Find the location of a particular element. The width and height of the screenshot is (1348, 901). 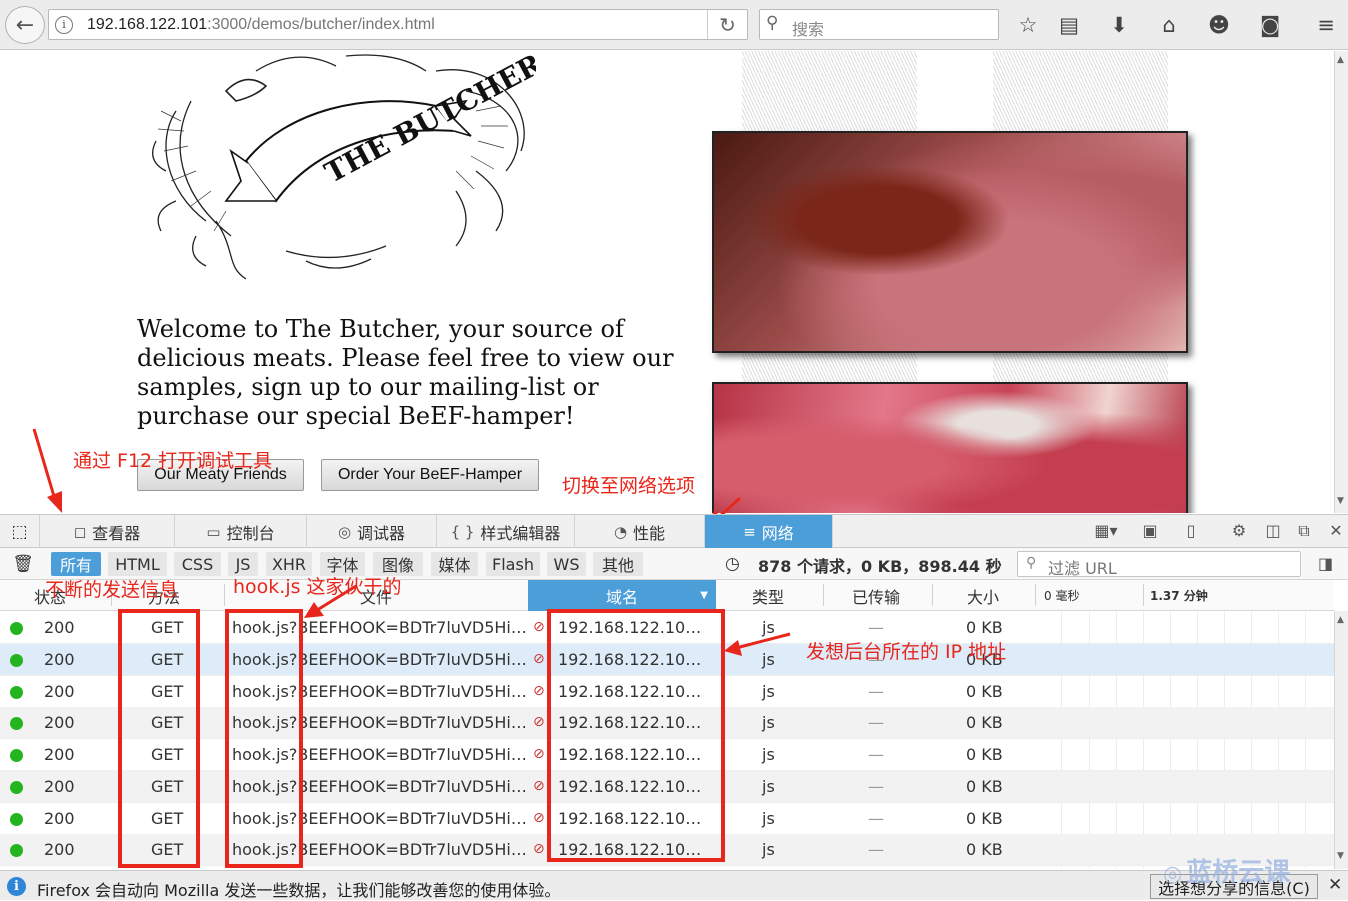

filter-ws: WS is located at coordinates (566, 564).